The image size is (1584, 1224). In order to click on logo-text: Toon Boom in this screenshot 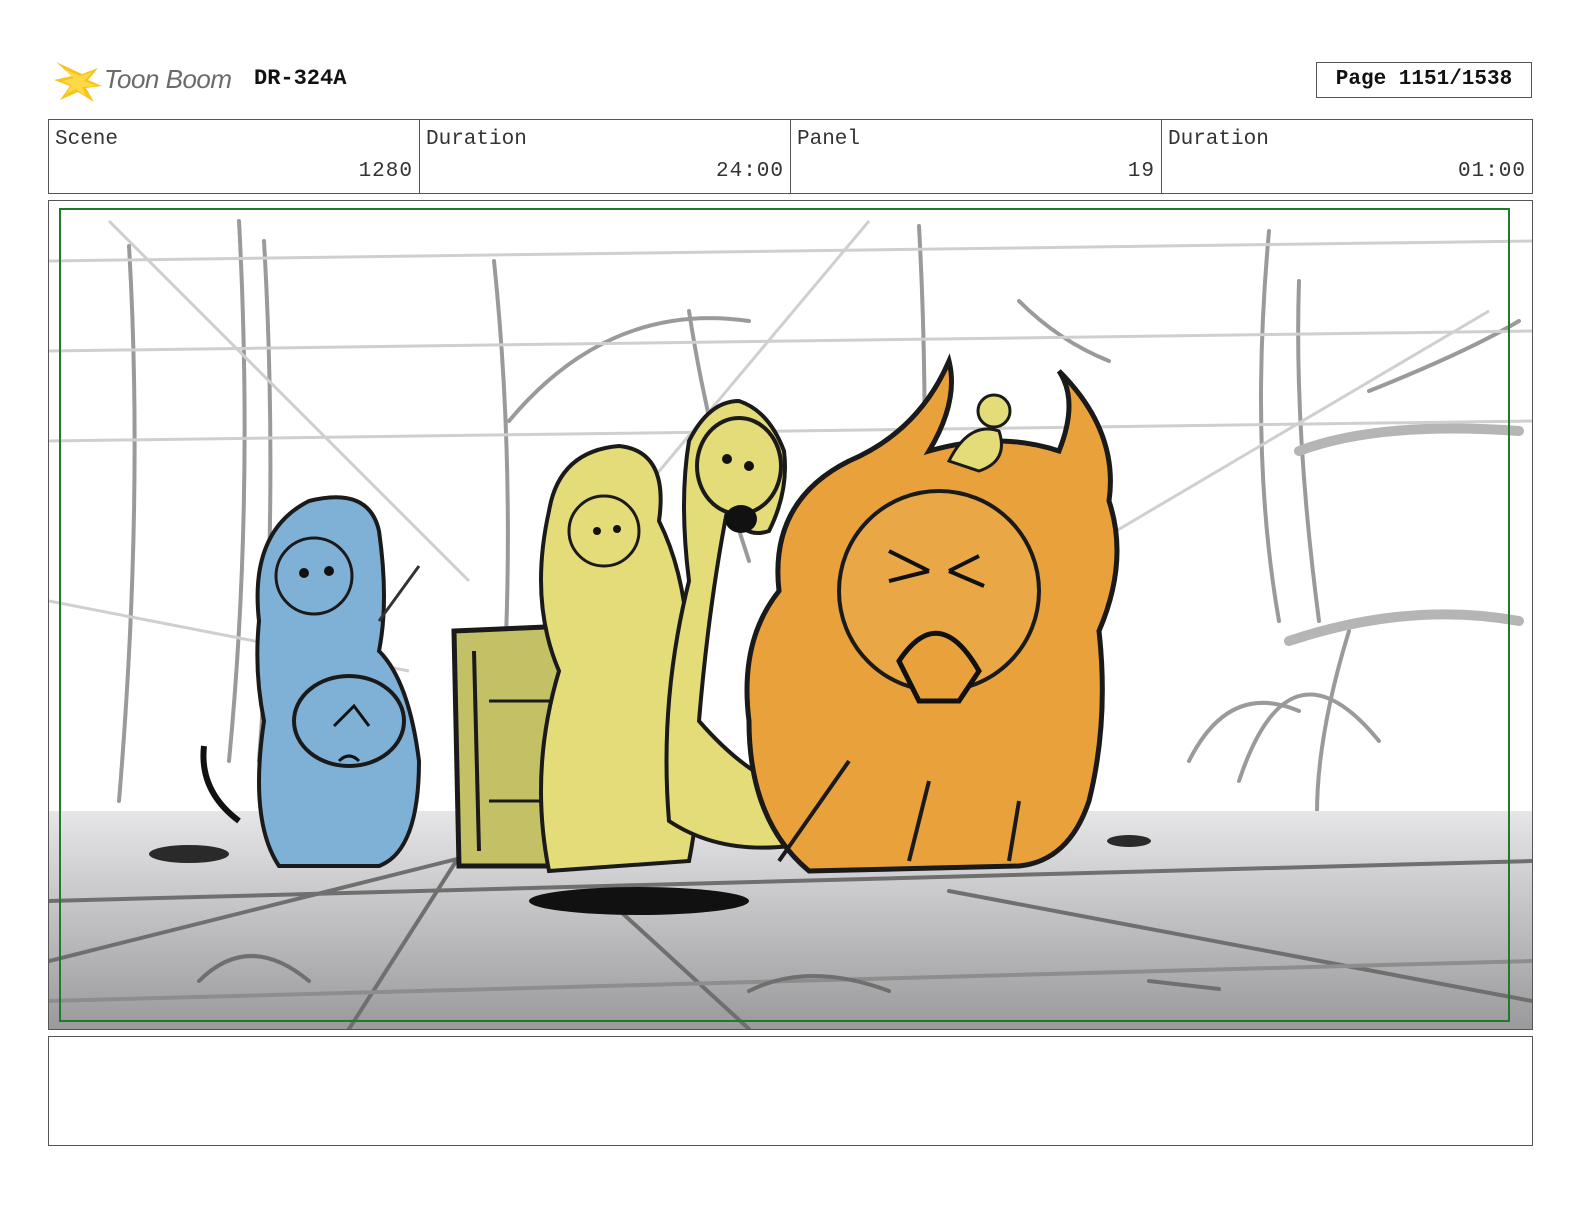, I will do `click(168, 79)`.